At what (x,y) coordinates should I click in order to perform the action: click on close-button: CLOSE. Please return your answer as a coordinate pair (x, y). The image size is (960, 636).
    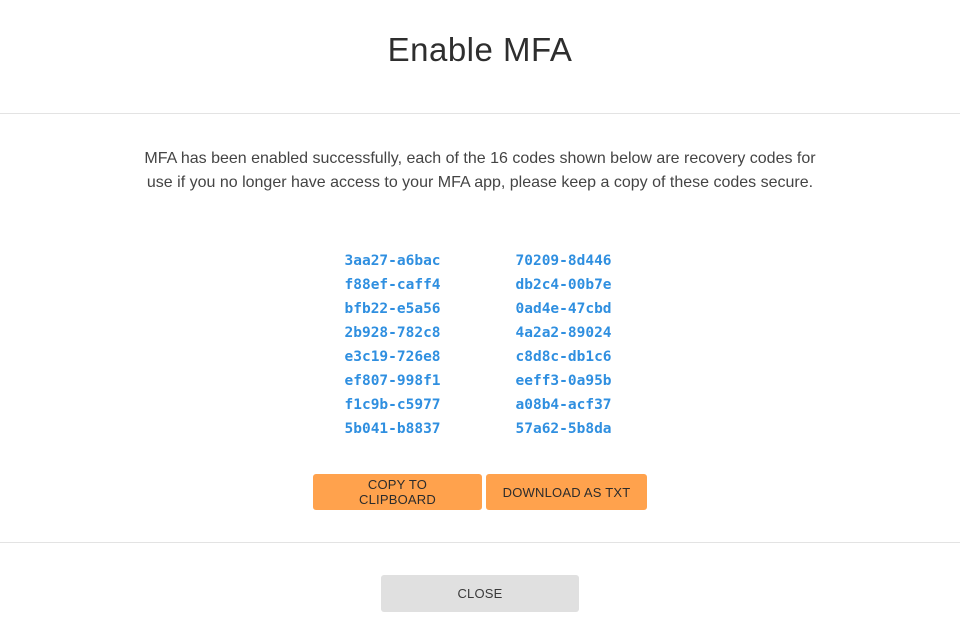
    Looking at the image, I should click on (480, 593).